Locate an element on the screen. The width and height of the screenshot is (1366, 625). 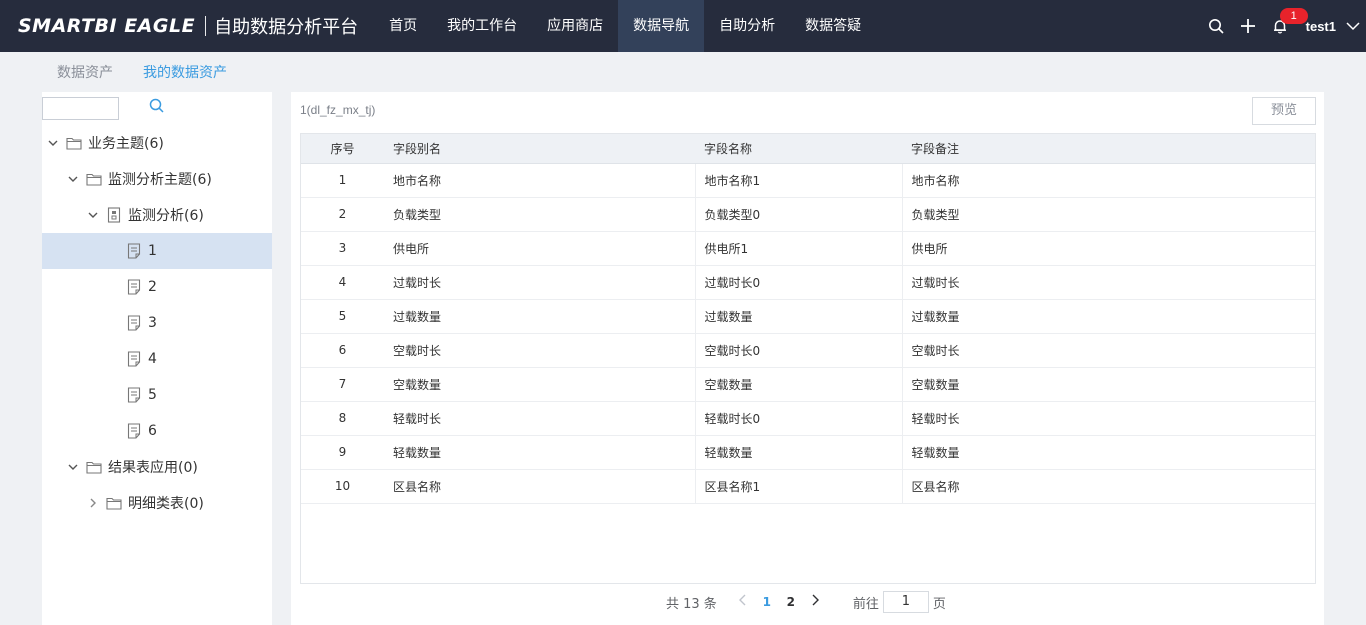
nav-data-qa: 数据答疑 is located at coordinates (833, 26).